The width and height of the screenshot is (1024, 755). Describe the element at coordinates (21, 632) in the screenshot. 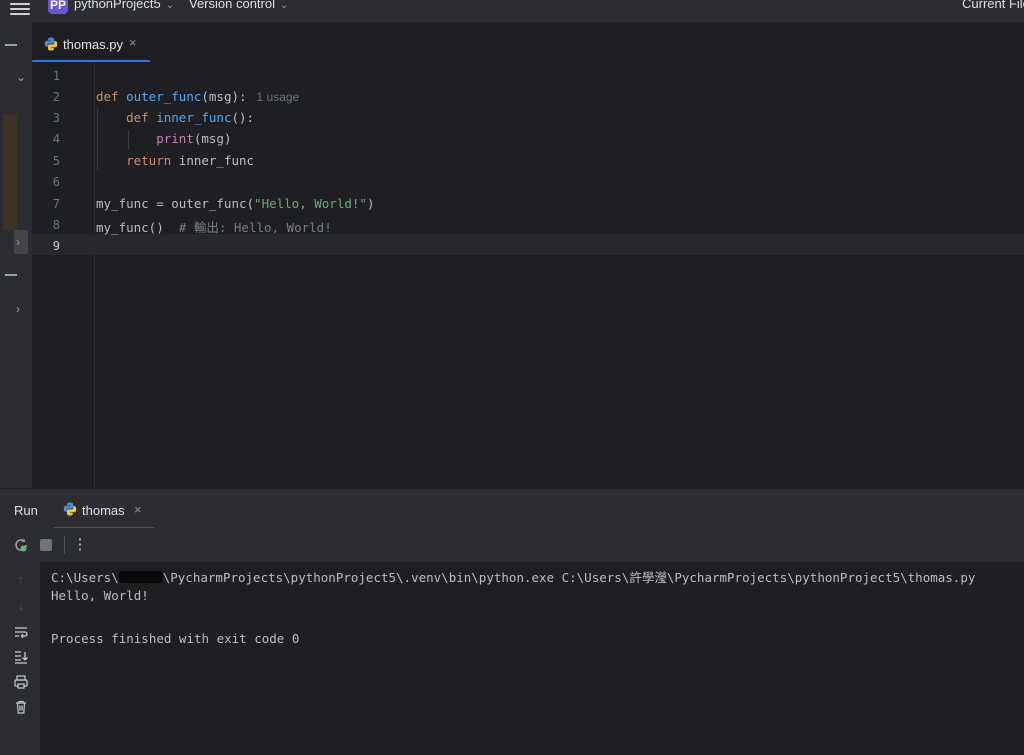

I see `soft-wrap-icon` at that location.